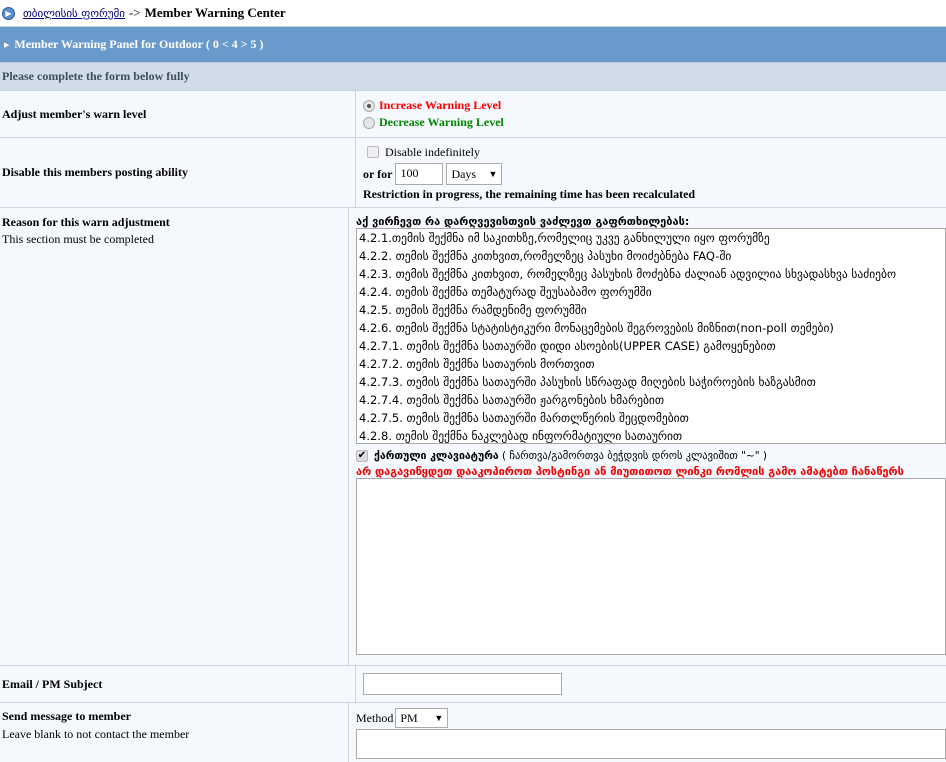 The height and width of the screenshot is (762, 946). What do you see at coordinates (96, 734) in the screenshot?
I see `message-hint: Leave blank to not contact the member` at bounding box center [96, 734].